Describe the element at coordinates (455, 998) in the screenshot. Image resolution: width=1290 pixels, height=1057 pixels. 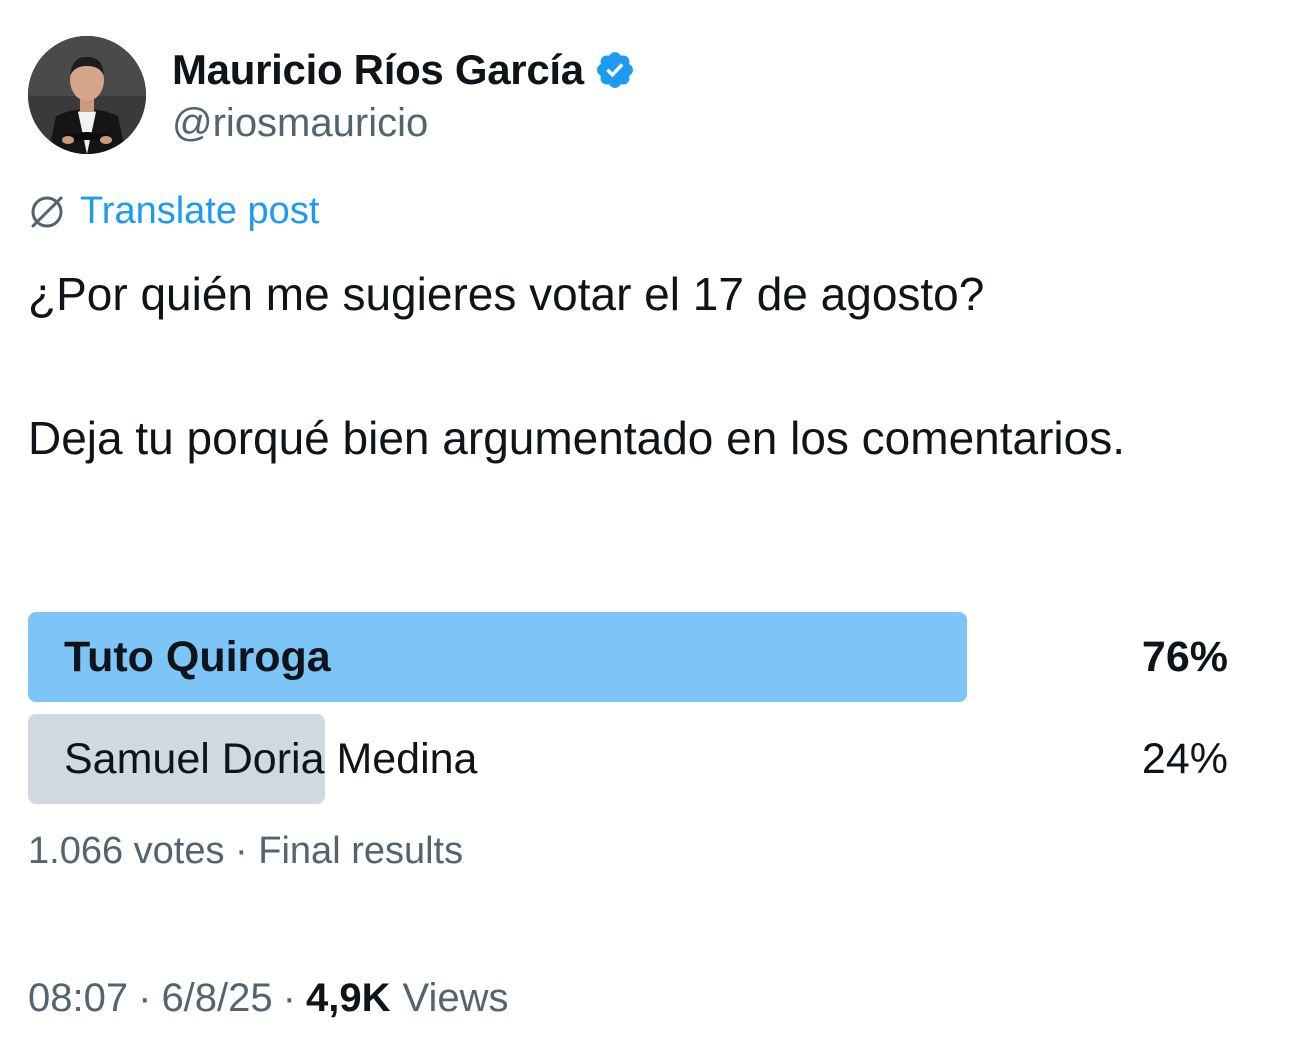
I see `views-label: Views` at that location.